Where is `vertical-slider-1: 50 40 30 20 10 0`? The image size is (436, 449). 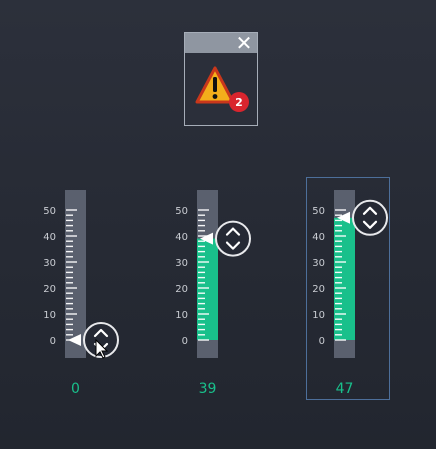 vertical-slider-1: 50 40 30 20 10 0 is located at coordinates (213, 274).